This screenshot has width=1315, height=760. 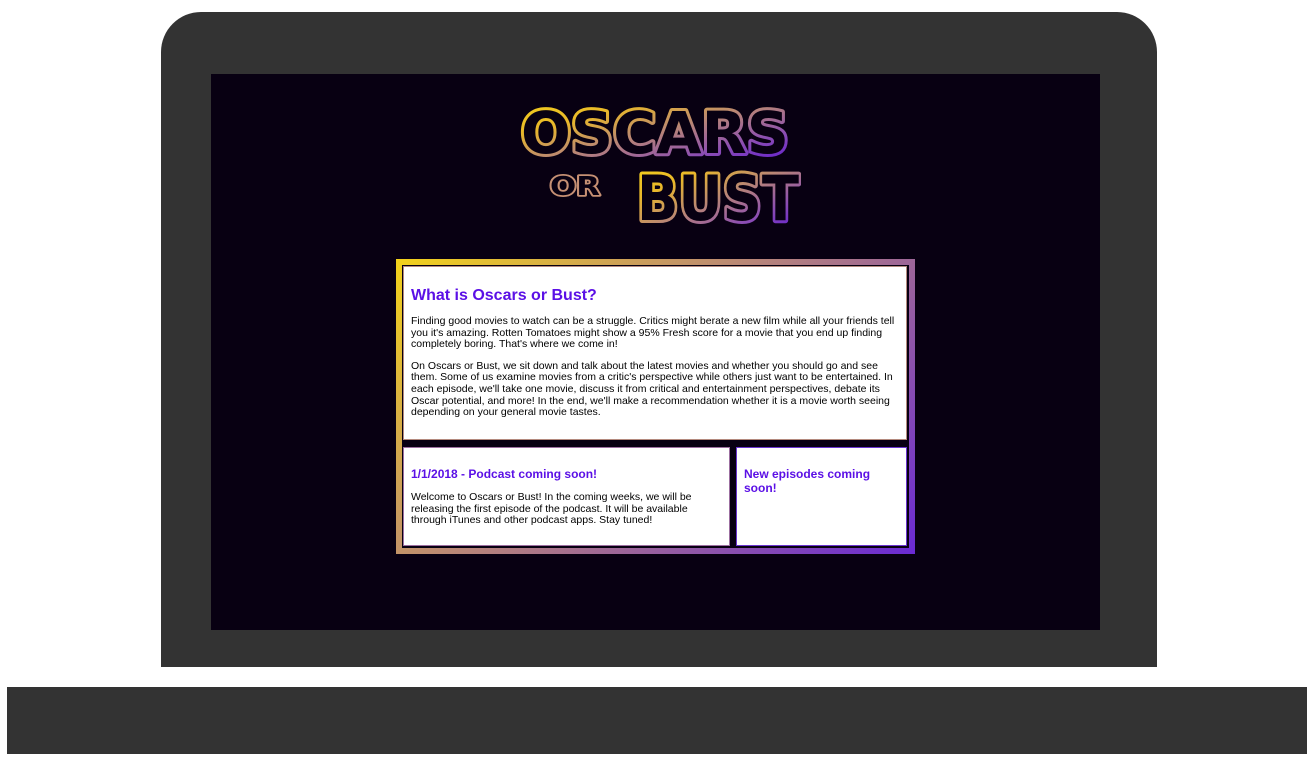 What do you see at coordinates (657, 720) in the screenshot?
I see `laptop-base` at bounding box center [657, 720].